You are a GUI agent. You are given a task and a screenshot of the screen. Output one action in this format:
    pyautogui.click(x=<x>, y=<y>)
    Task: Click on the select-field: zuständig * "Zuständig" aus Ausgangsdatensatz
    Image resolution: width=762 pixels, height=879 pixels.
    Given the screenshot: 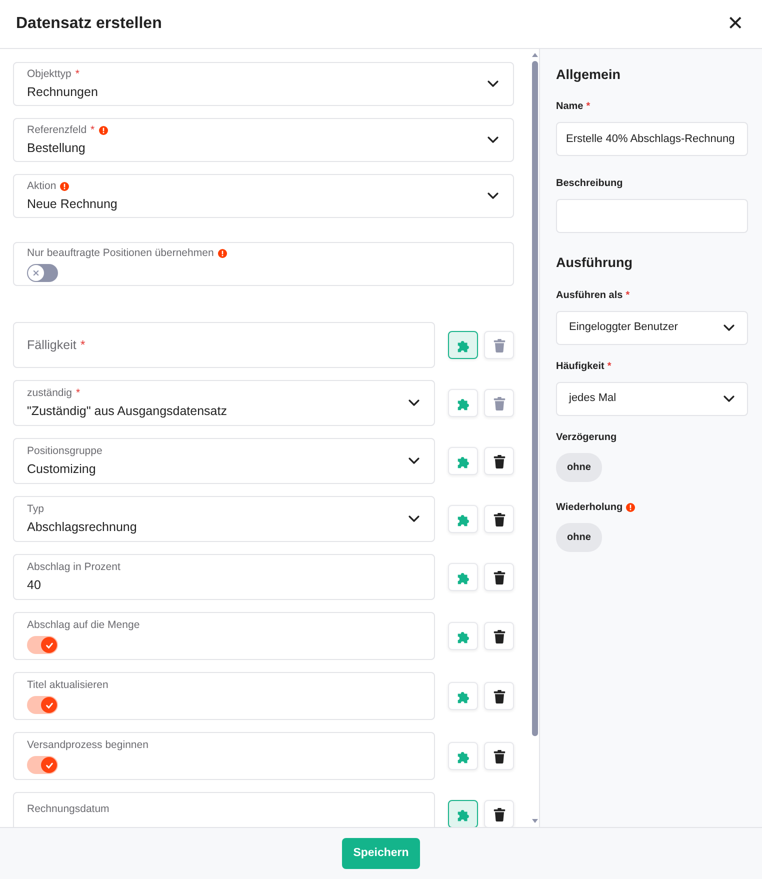 What is the action you would take?
    pyautogui.click(x=224, y=403)
    